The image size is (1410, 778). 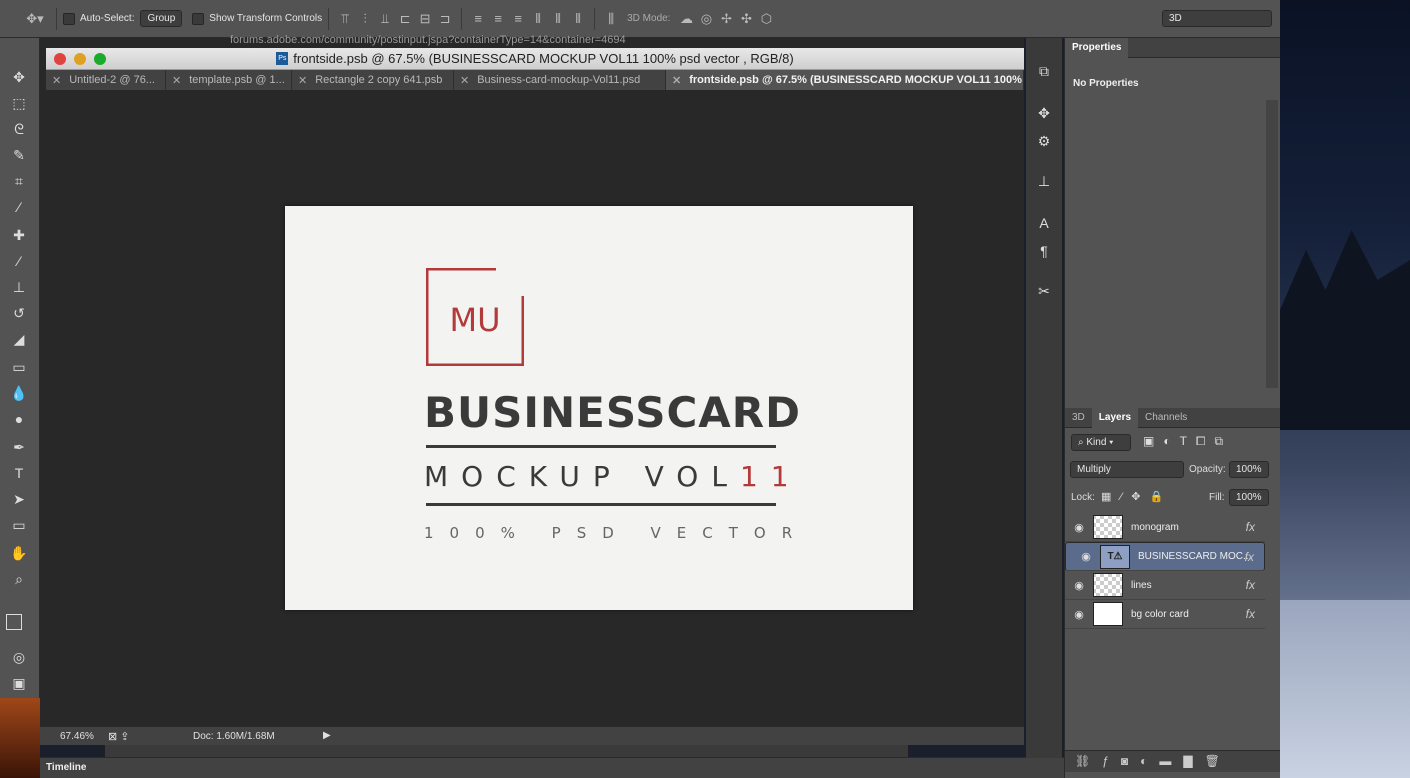 What do you see at coordinates (1187, 441) in the screenshot?
I see `layer-filter-icons: ▣◐T⧠⧉` at bounding box center [1187, 441].